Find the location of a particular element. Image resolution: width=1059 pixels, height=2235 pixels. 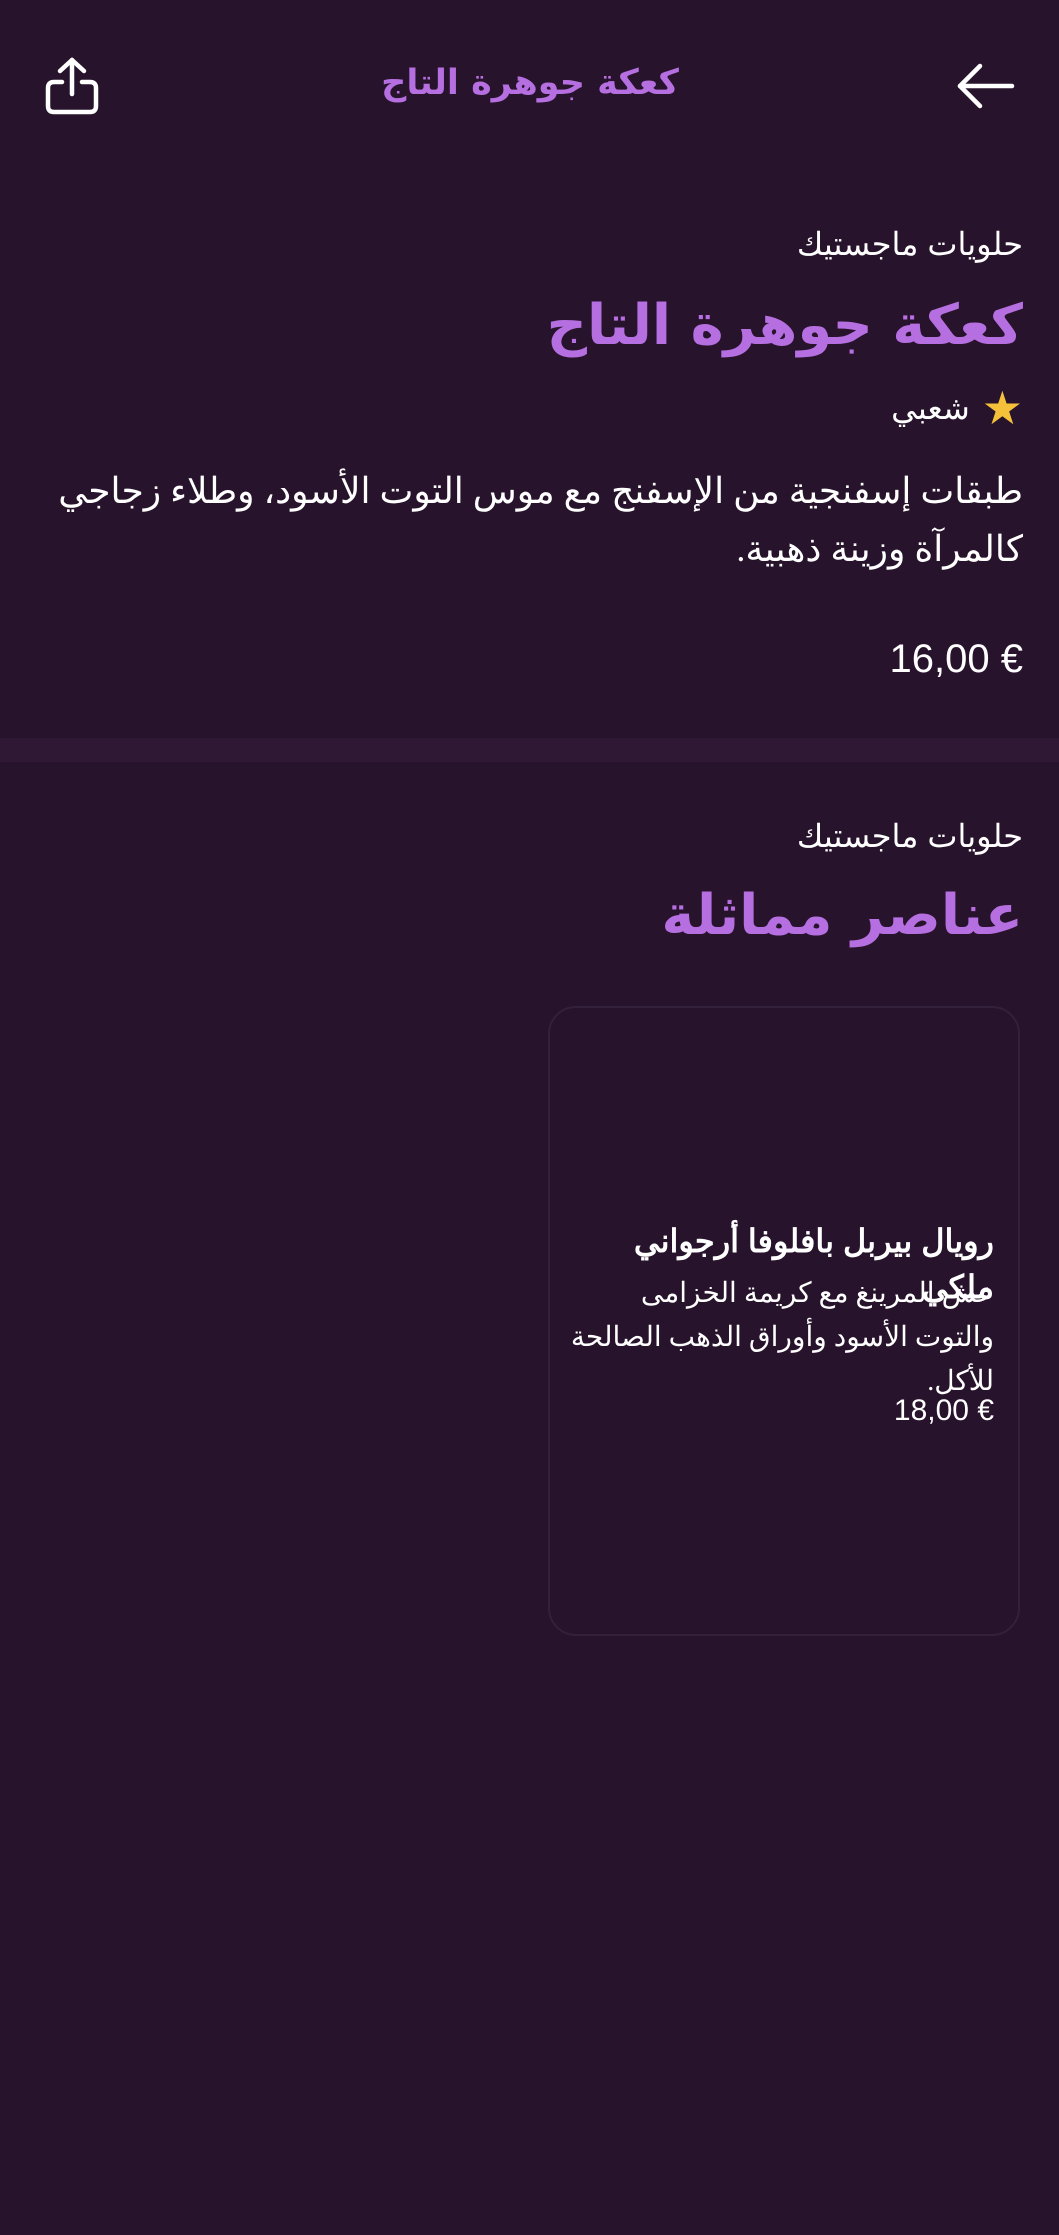

page-title: كعكة جوهرة التاج is located at coordinates (530, 83).